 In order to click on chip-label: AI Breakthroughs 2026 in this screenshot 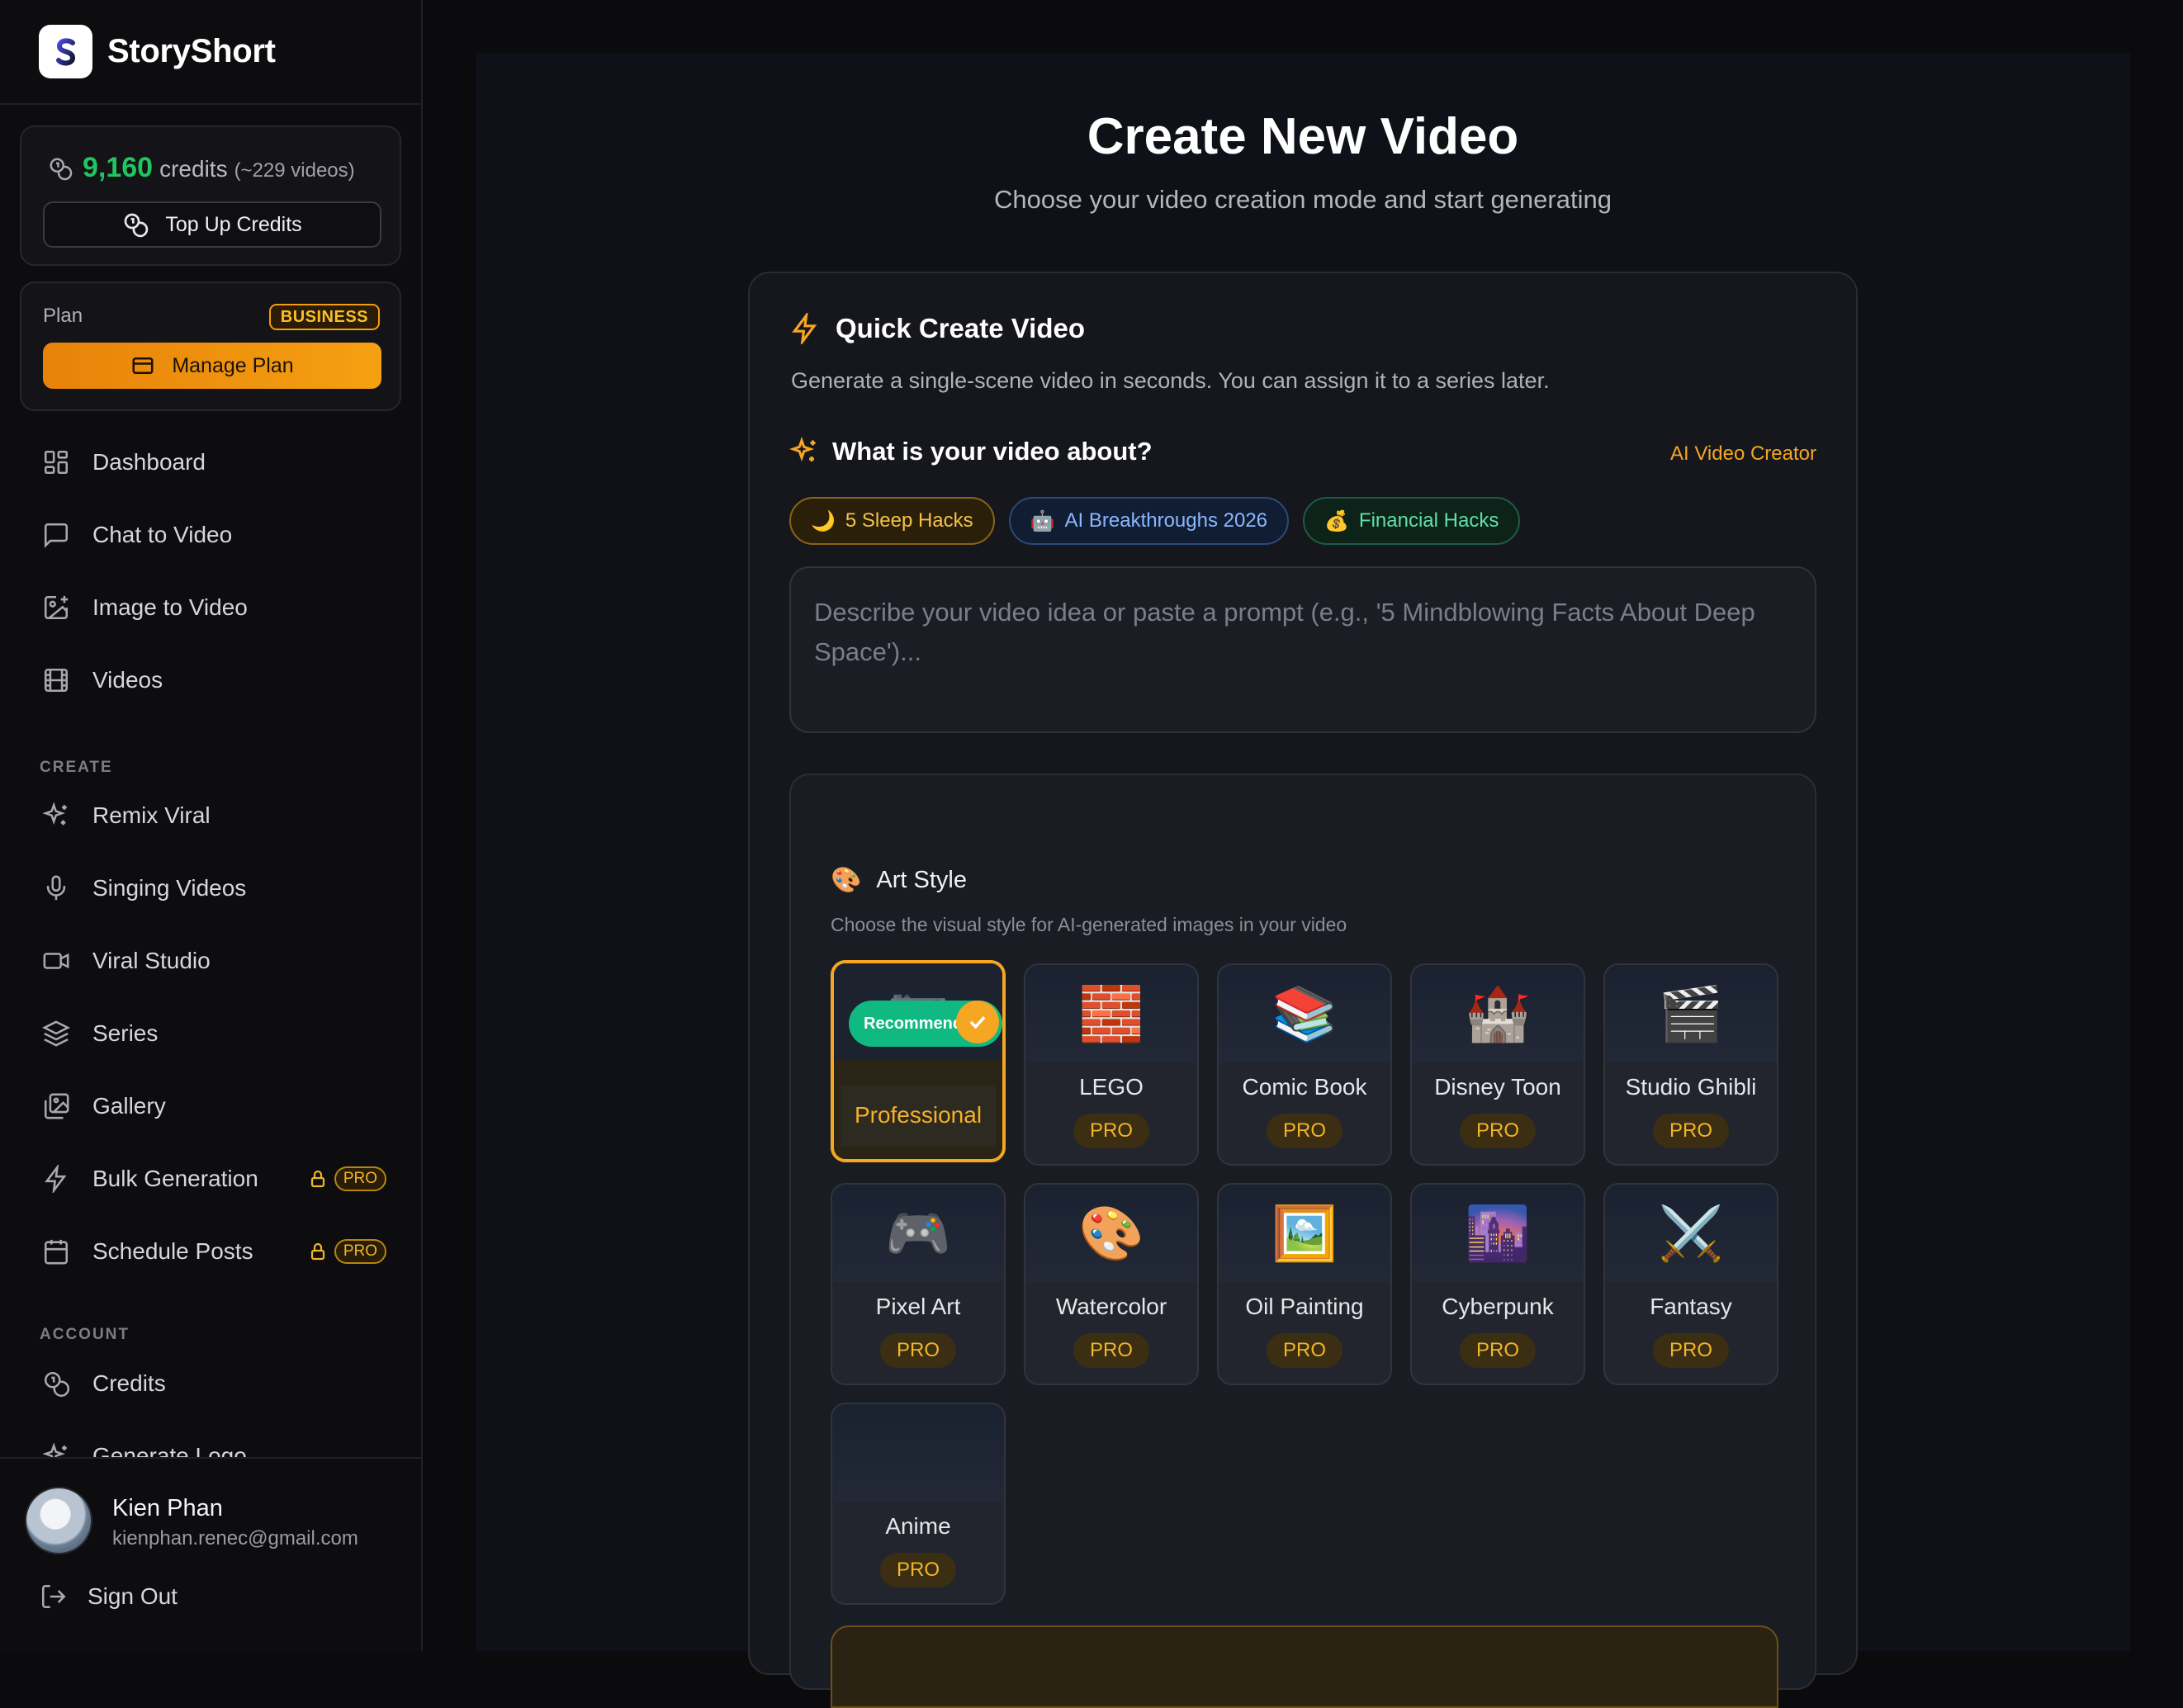, I will do `click(1166, 520)`.